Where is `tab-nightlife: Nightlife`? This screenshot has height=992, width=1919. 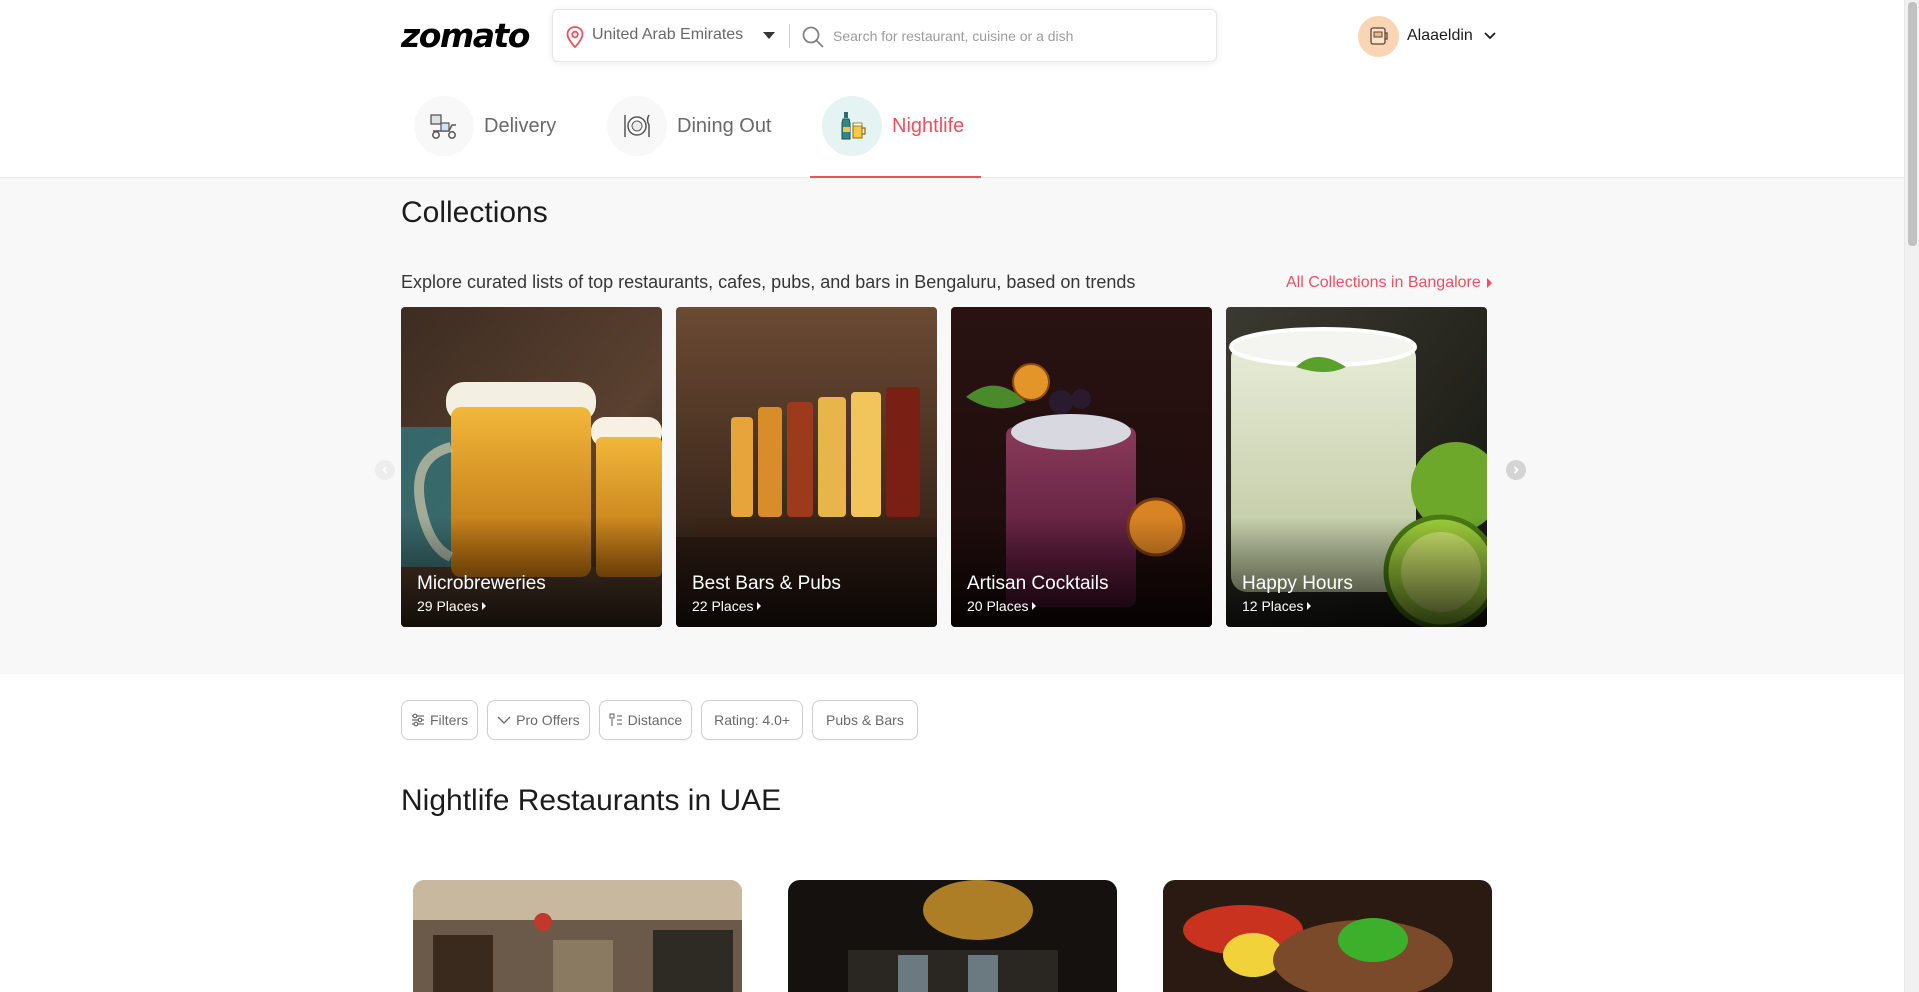
tab-nightlife: Nightlife is located at coordinates (893, 126).